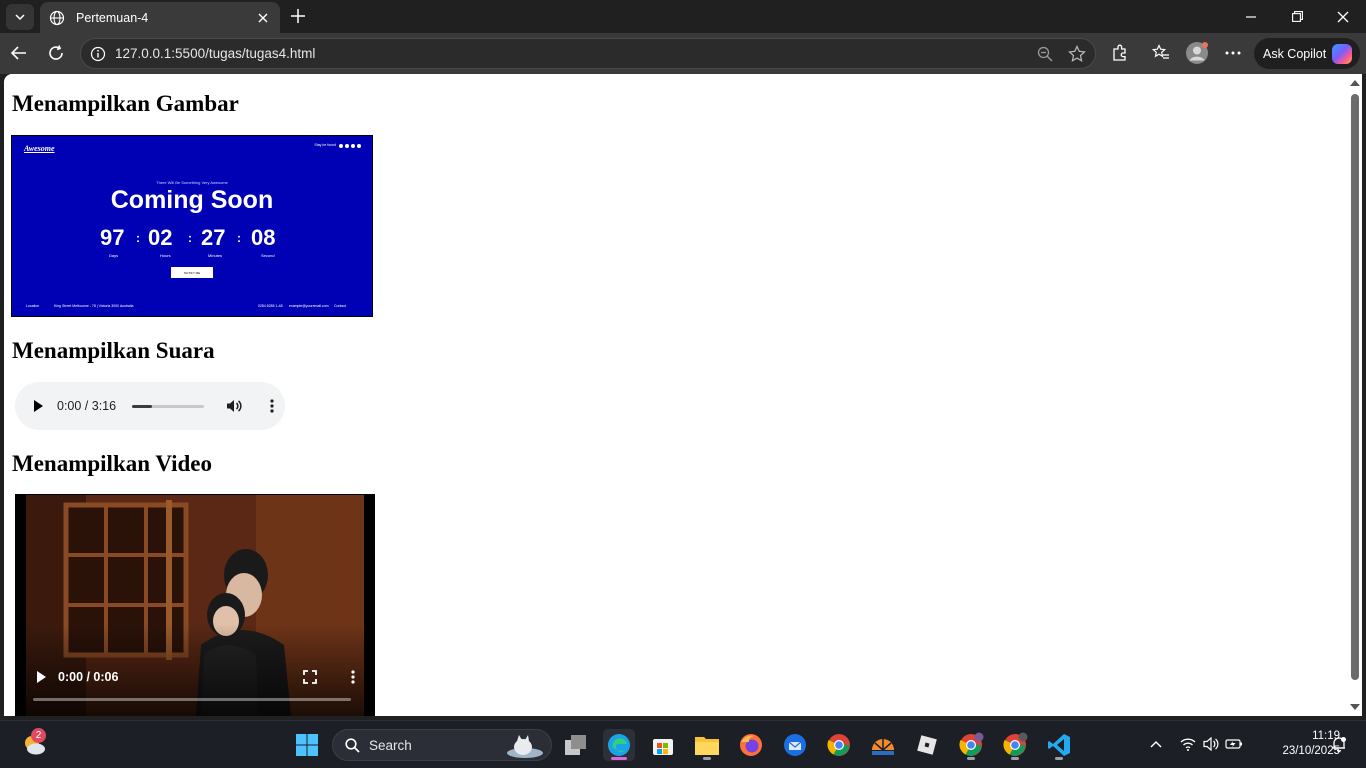  Describe the element at coordinates (576, 745) in the screenshot. I see `task-view-button` at that location.